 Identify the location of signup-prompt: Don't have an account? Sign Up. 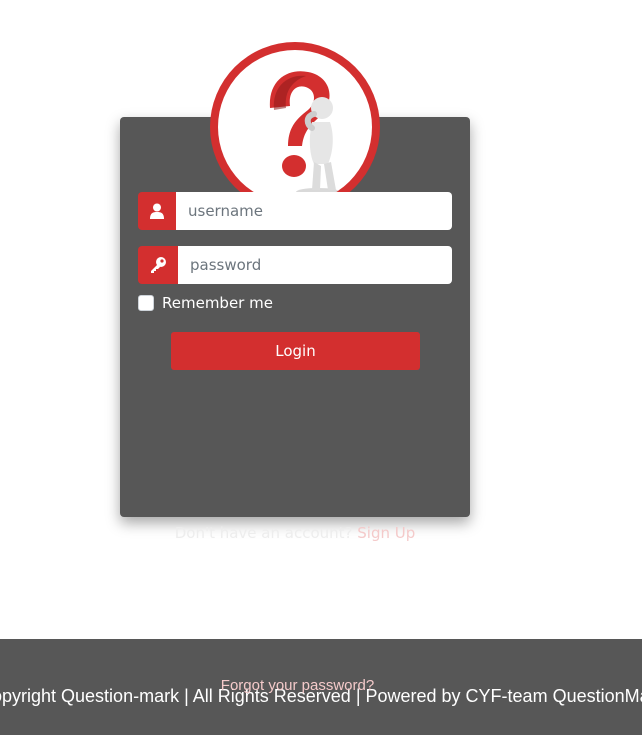
(295, 533).